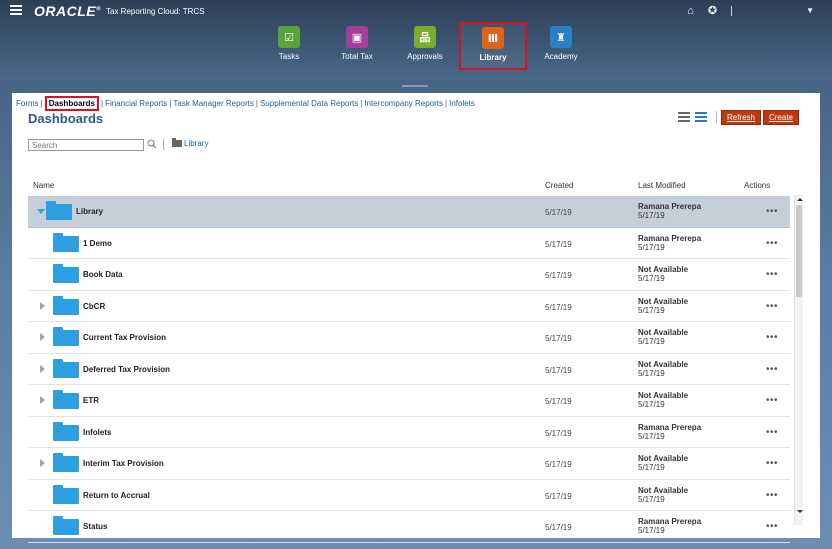 The width and height of the screenshot is (832, 549). What do you see at coordinates (409, 432) in the screenshot?
I see `table-row: Infolets 5/17/19 Ramana Prerepa 5/17/19 •••` at bounding box center [409, 432].